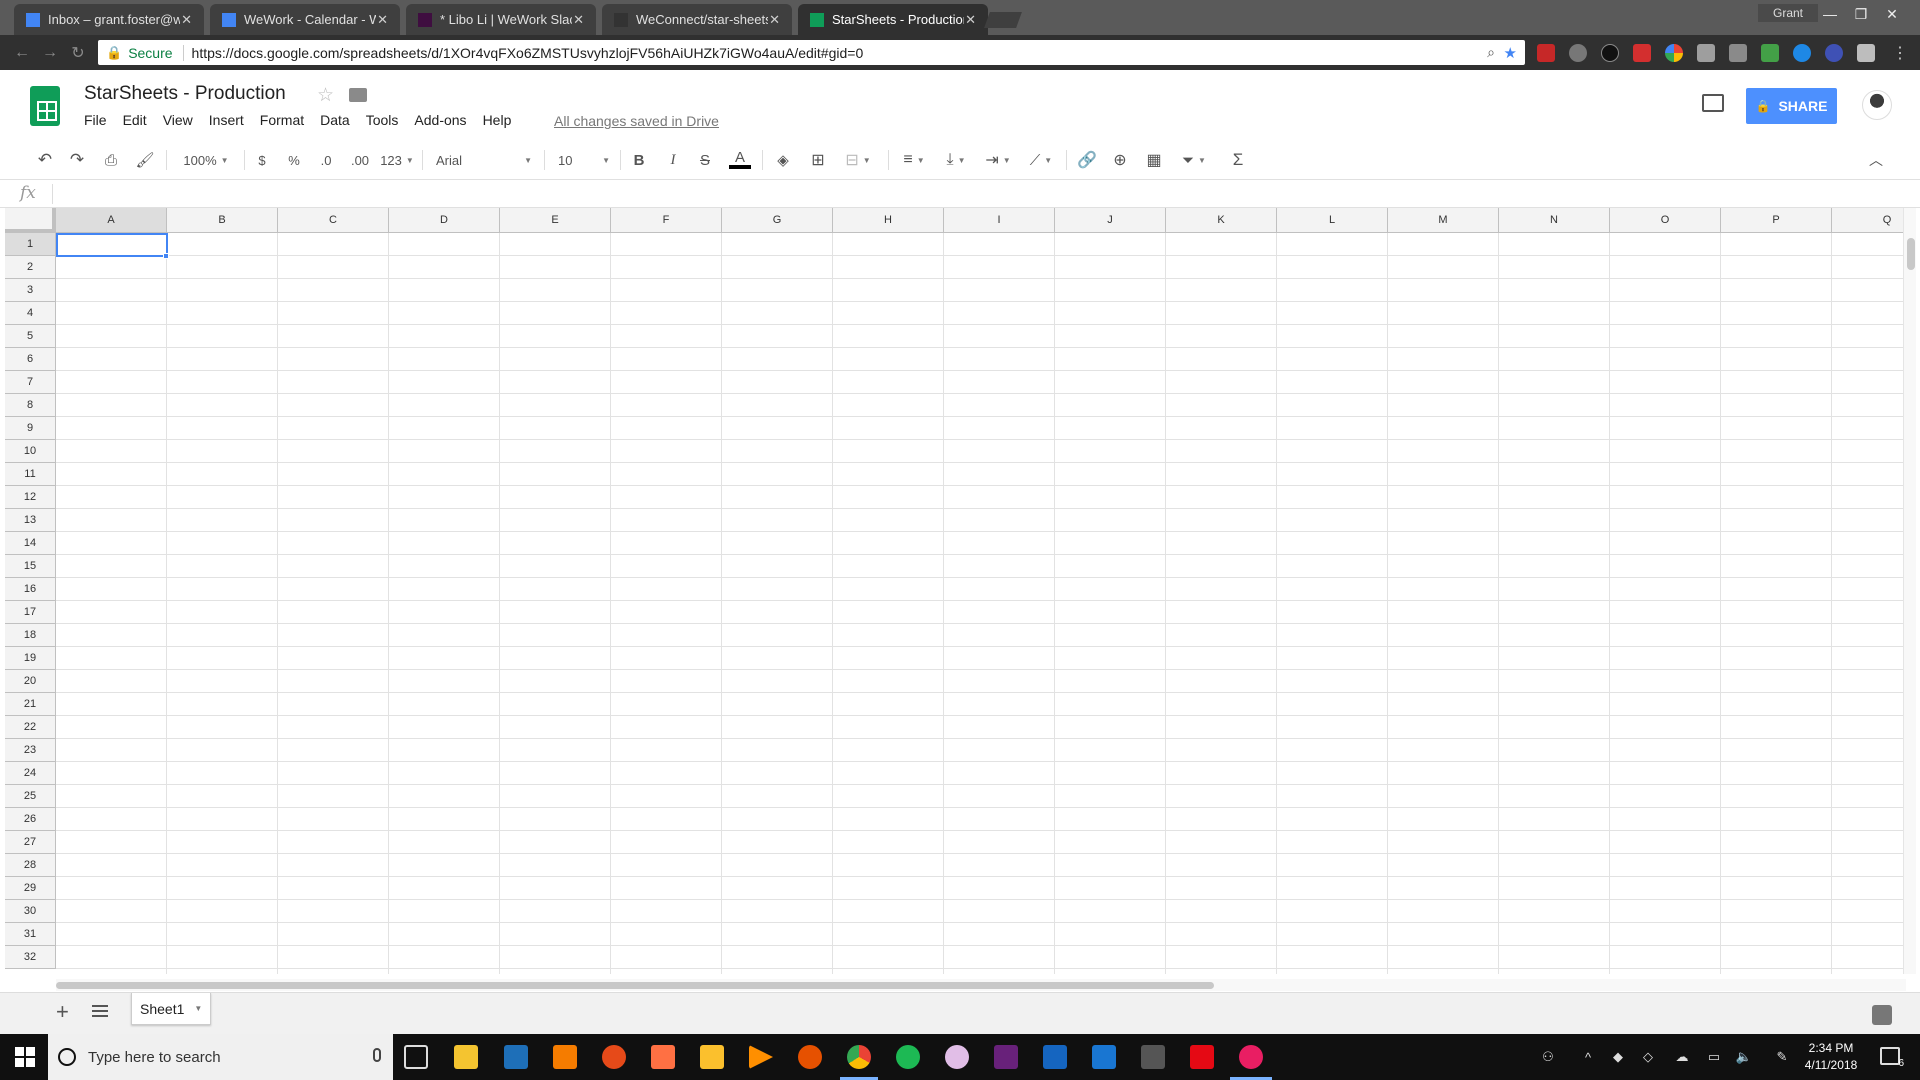 This screenshot has width=1920, height=1080. Describe the element at coordinates (1548, 1057) in the screenshot. I see `people-icon: ⚇` at that location.